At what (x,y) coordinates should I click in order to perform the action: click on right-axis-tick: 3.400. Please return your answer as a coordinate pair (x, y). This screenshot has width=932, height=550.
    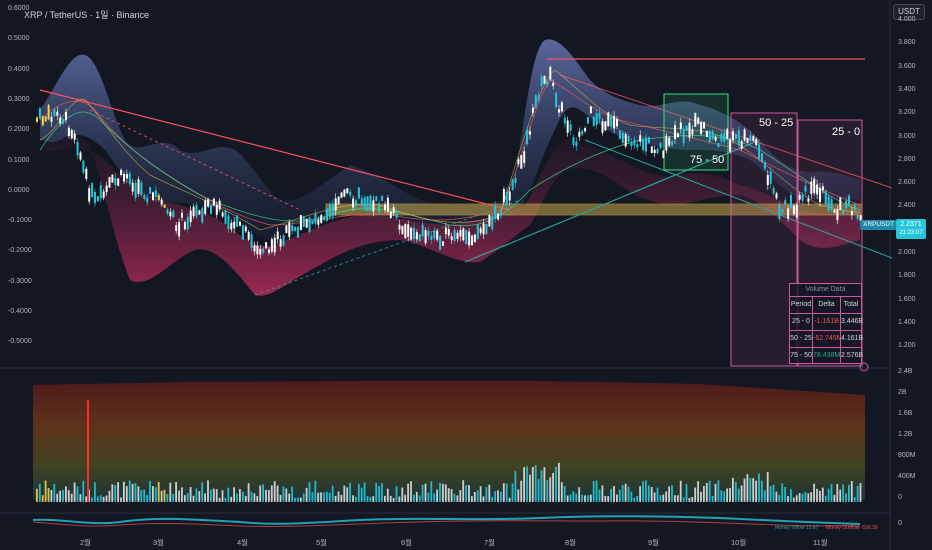
    Looking at the image, I should click on (907, 89).